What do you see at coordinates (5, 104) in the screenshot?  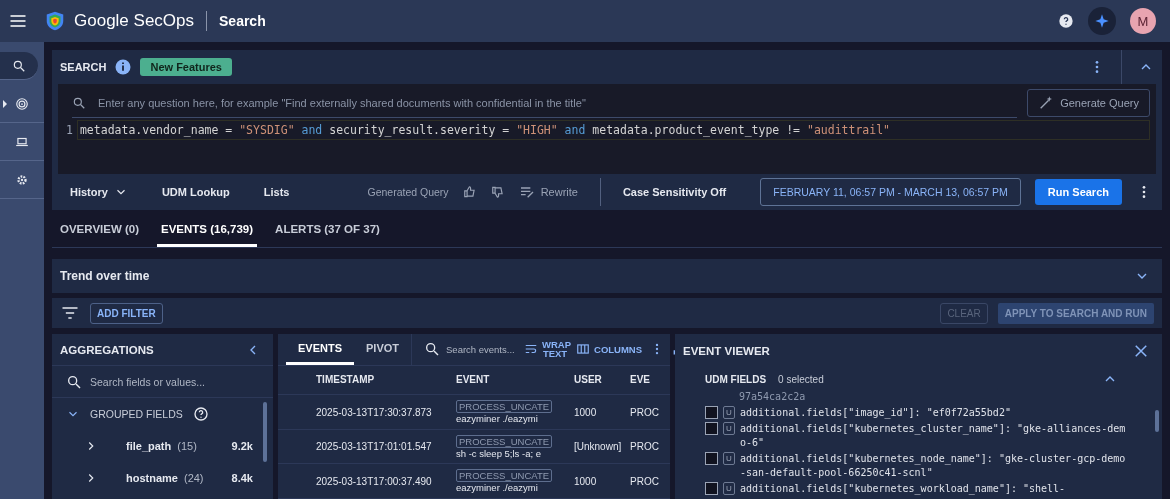 I see `caret-icon` at bounding box center [5, 104].